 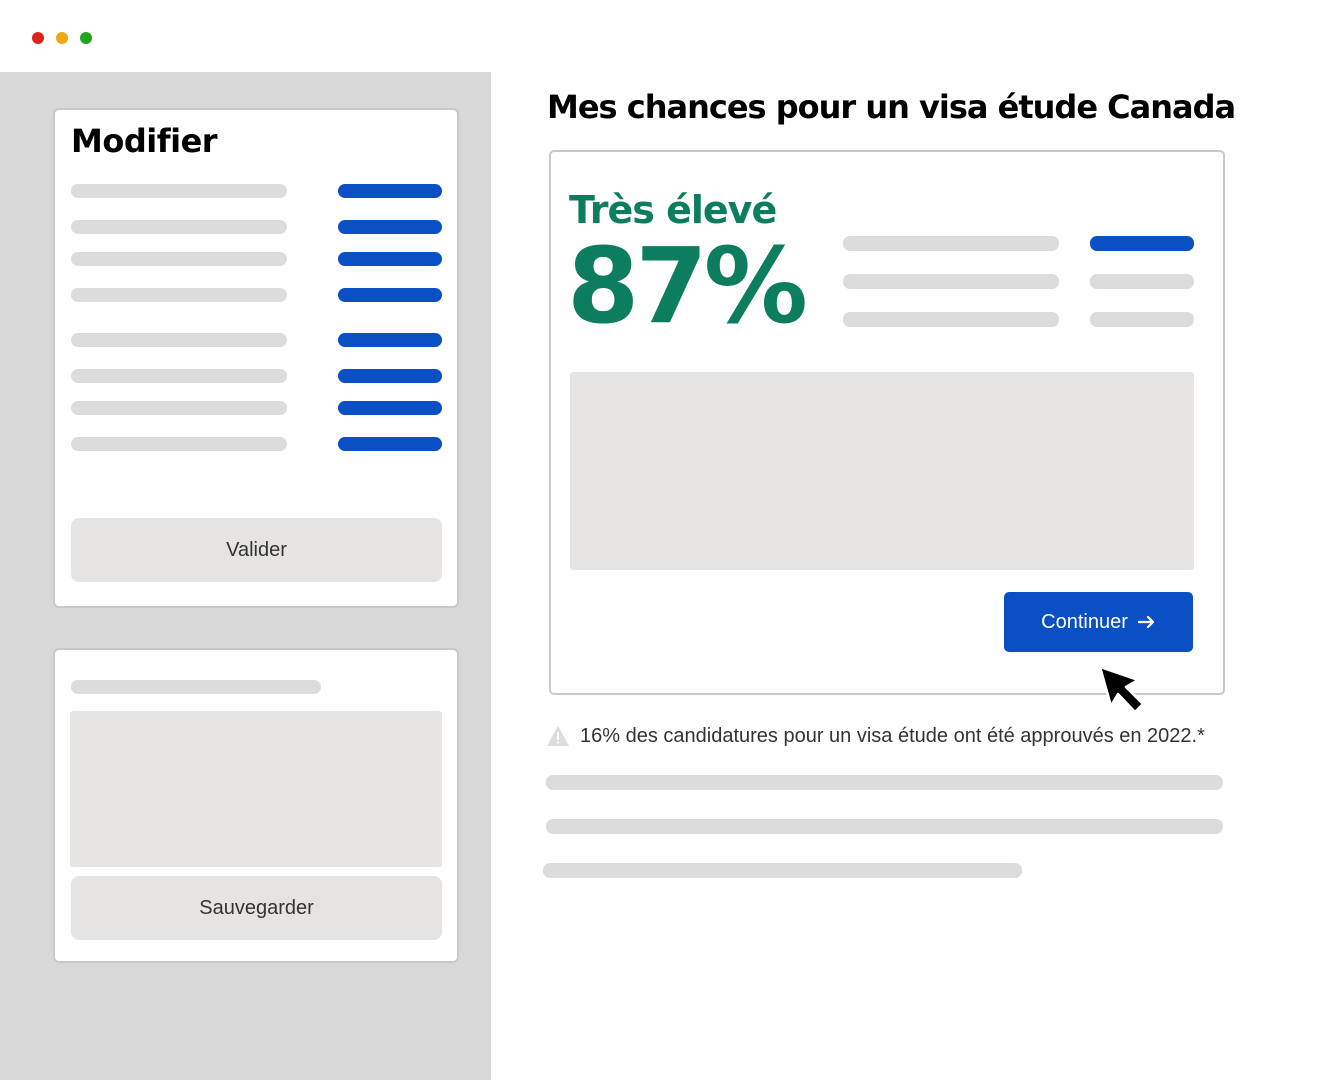 What do you see at coordinates (256, 789) in the screenshot?
I see `save-card-content-placeholder` at bounding box center [256, 789].